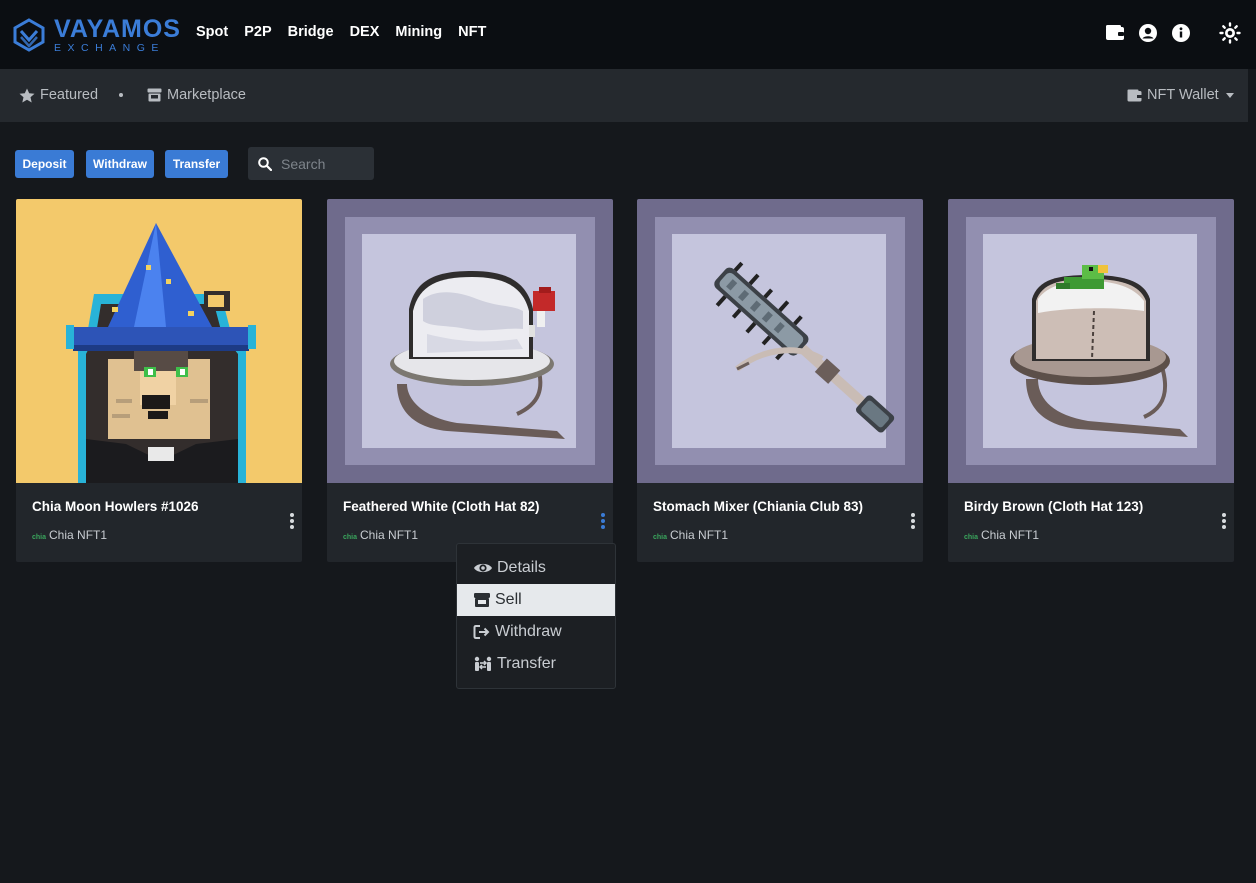 This screenshot has width=1256, height=883. What do you see at coordinates (1053, 506) in the screenshot?
I see `nft-title: Birdy Brown (Cloth Hat 123)` at bounding box center [1053, 506].